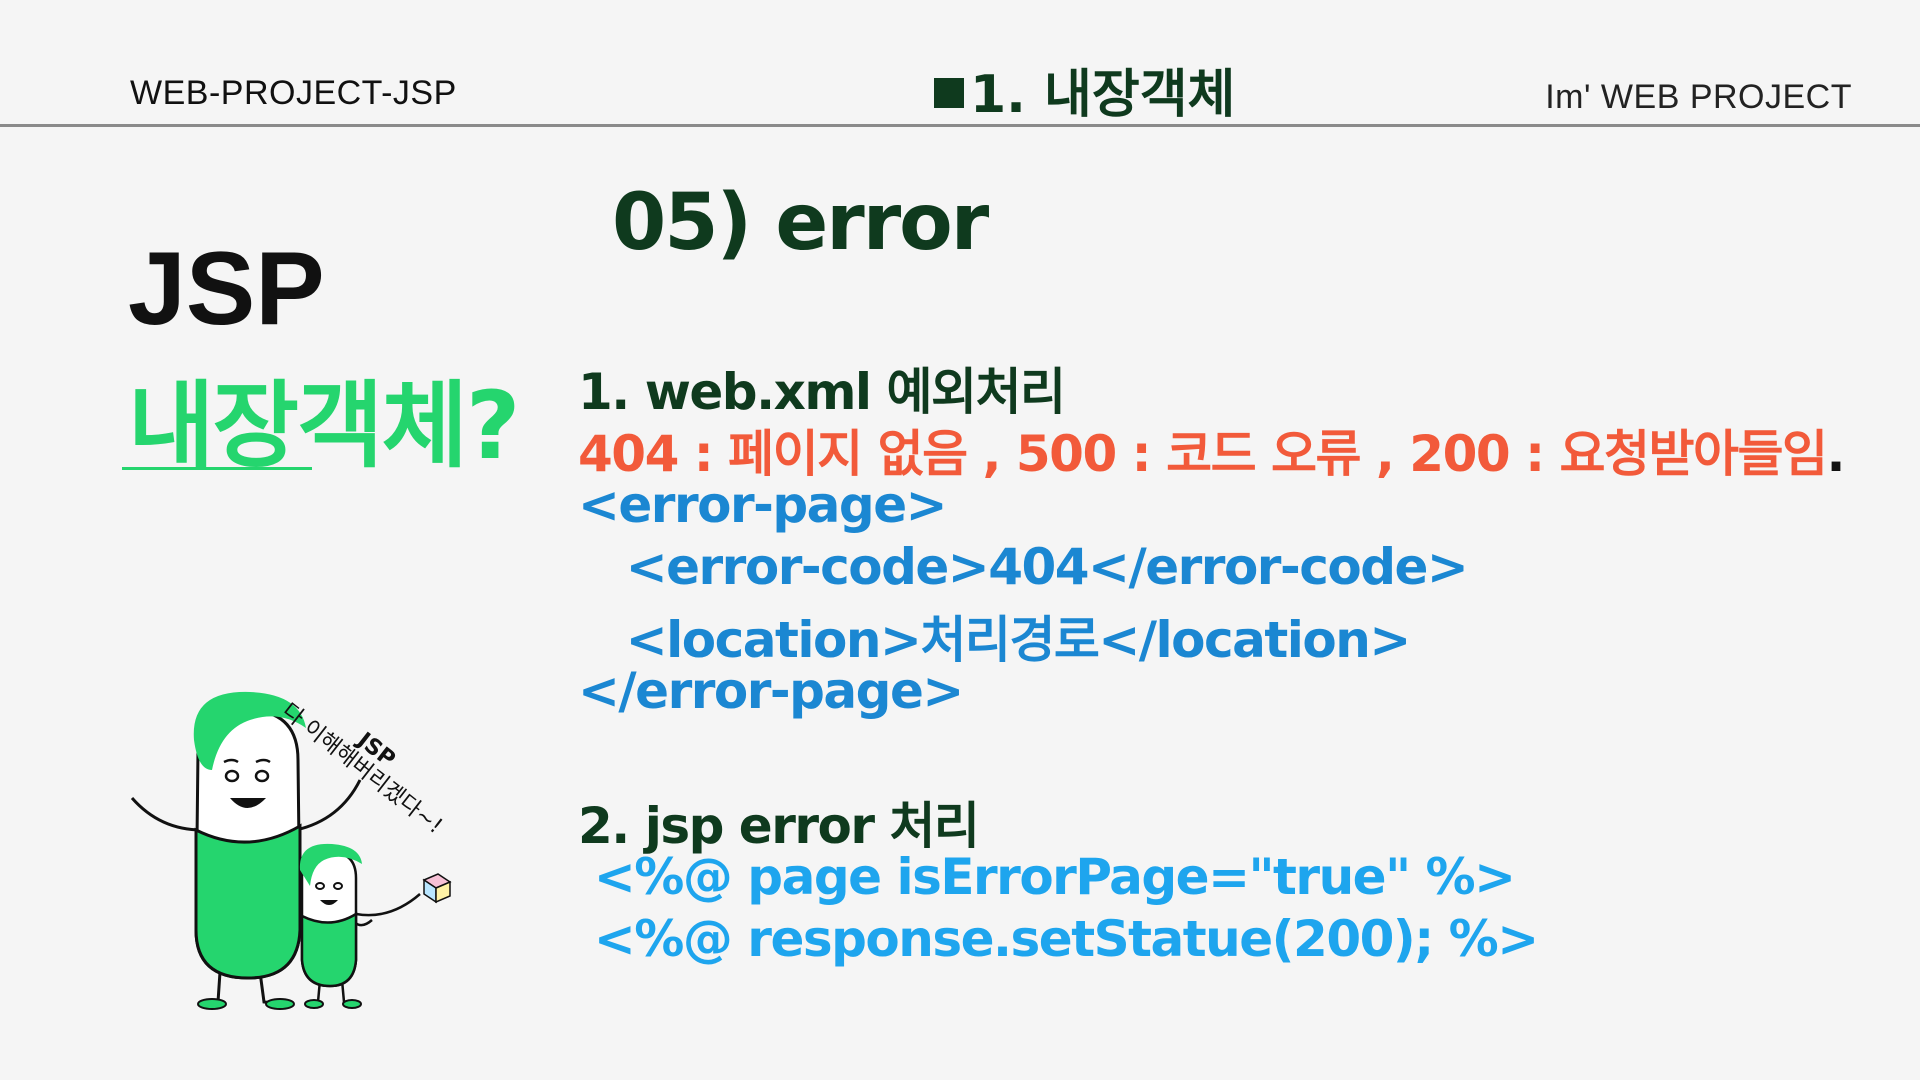  What do you see at coordinates (800, 223) in the screenshot?
I see `section-title: 05) error` at bounding box center [800, 223].